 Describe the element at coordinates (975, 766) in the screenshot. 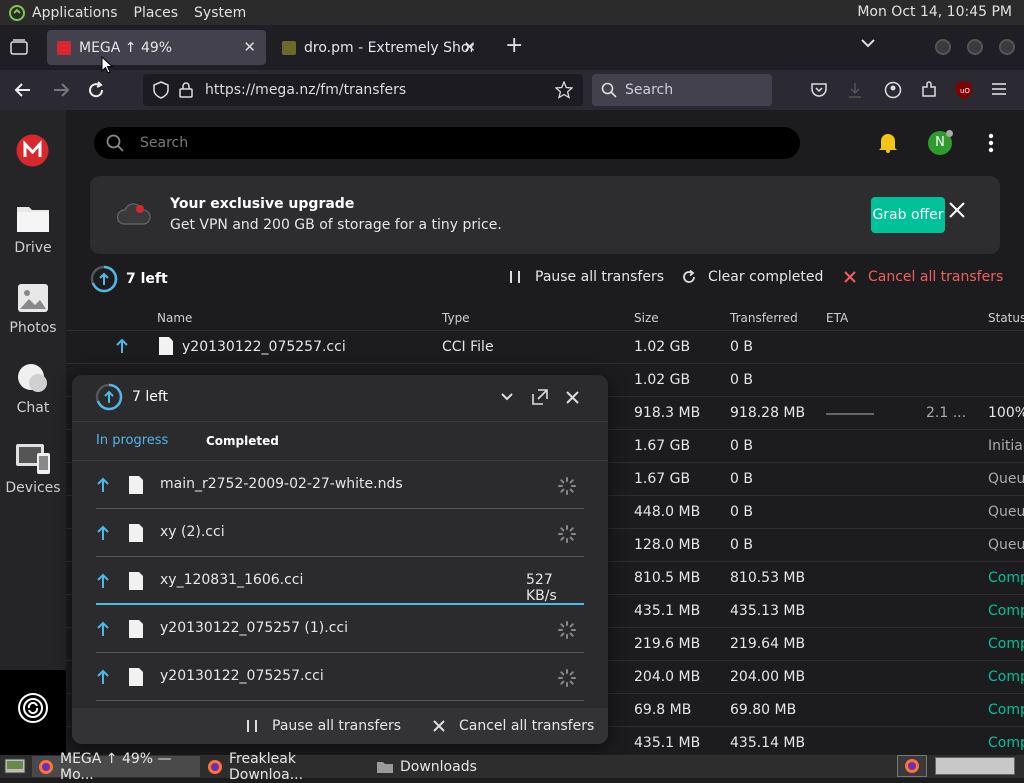

I see `workspace-switcher` at that location.